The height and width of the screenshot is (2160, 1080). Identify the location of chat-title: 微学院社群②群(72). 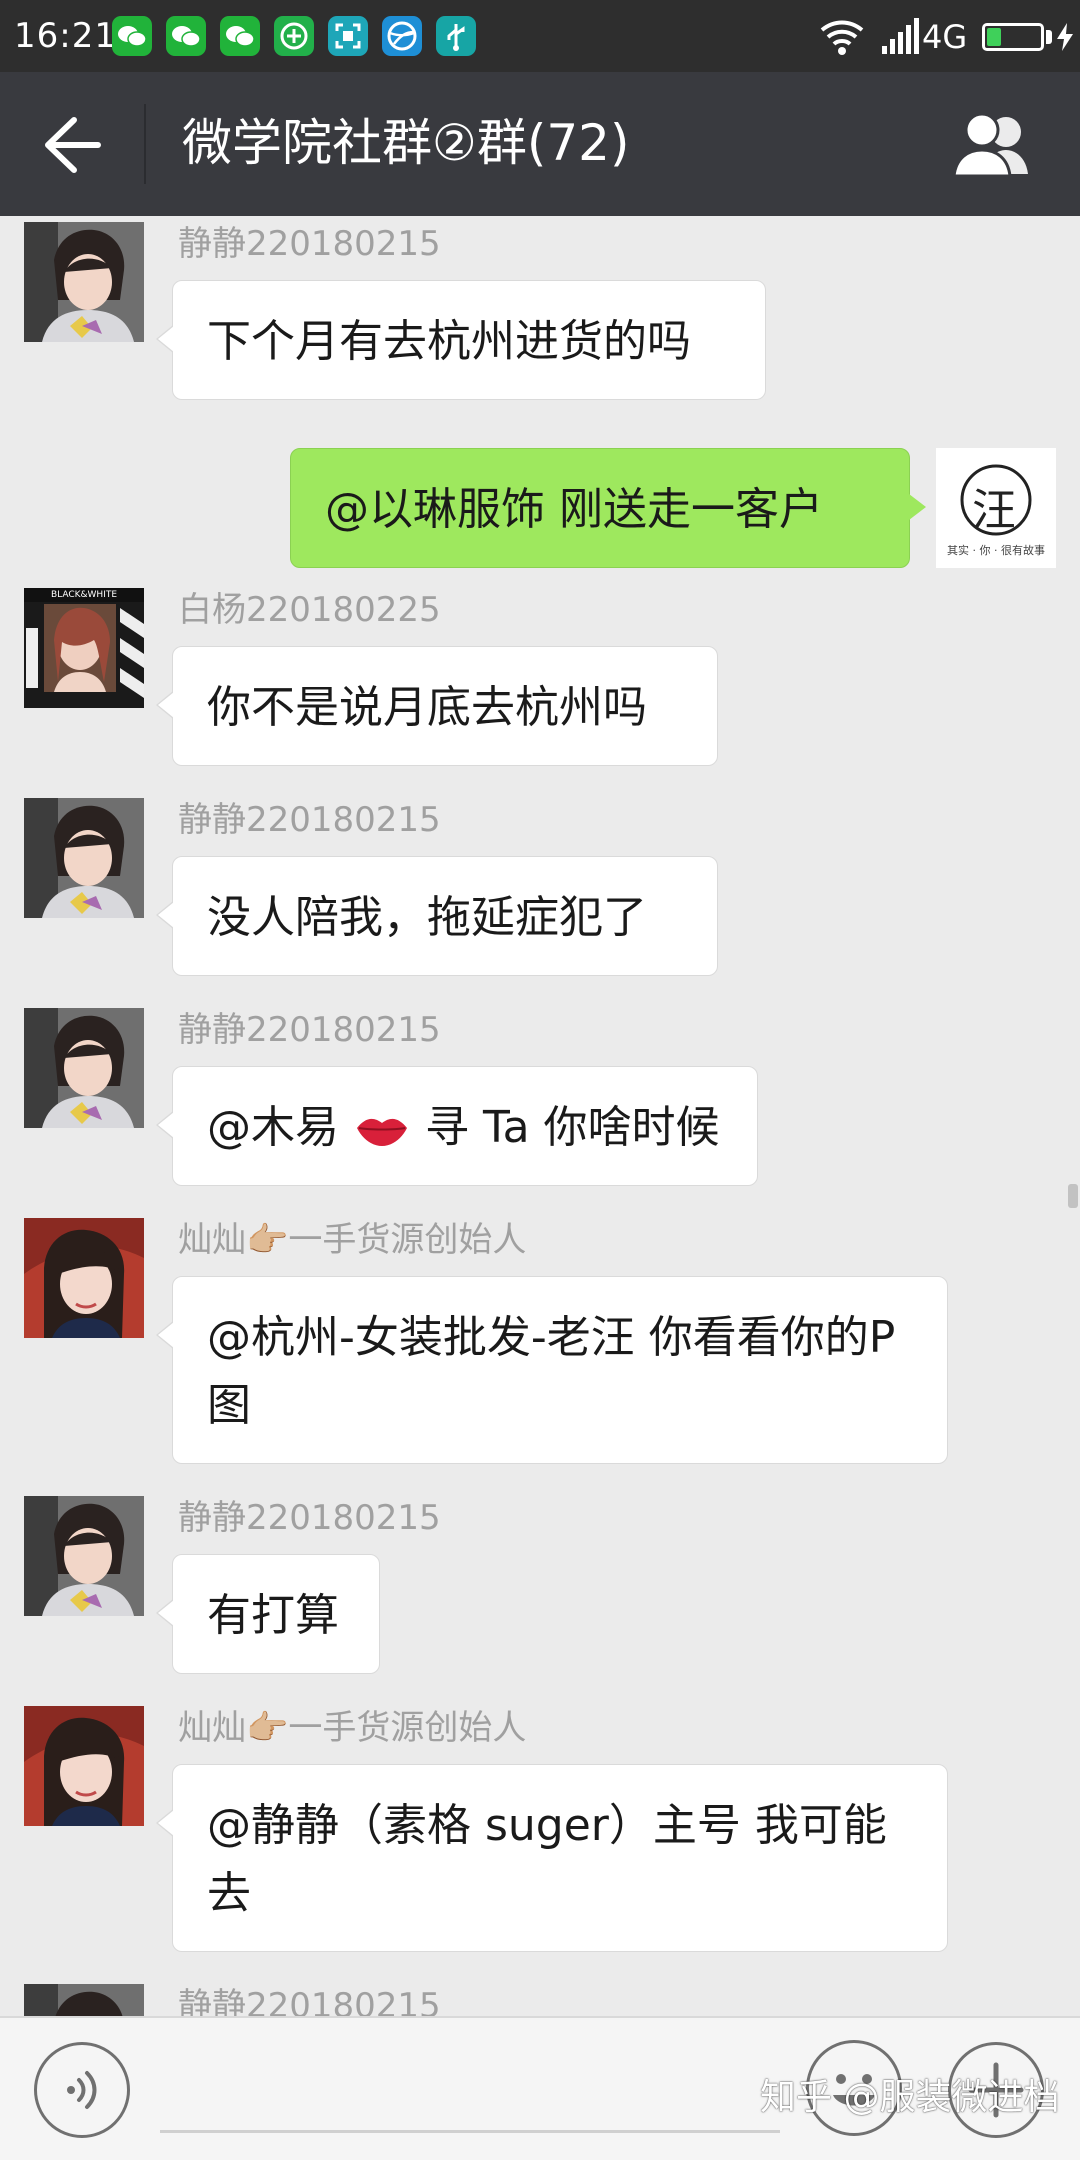
(406, 143).